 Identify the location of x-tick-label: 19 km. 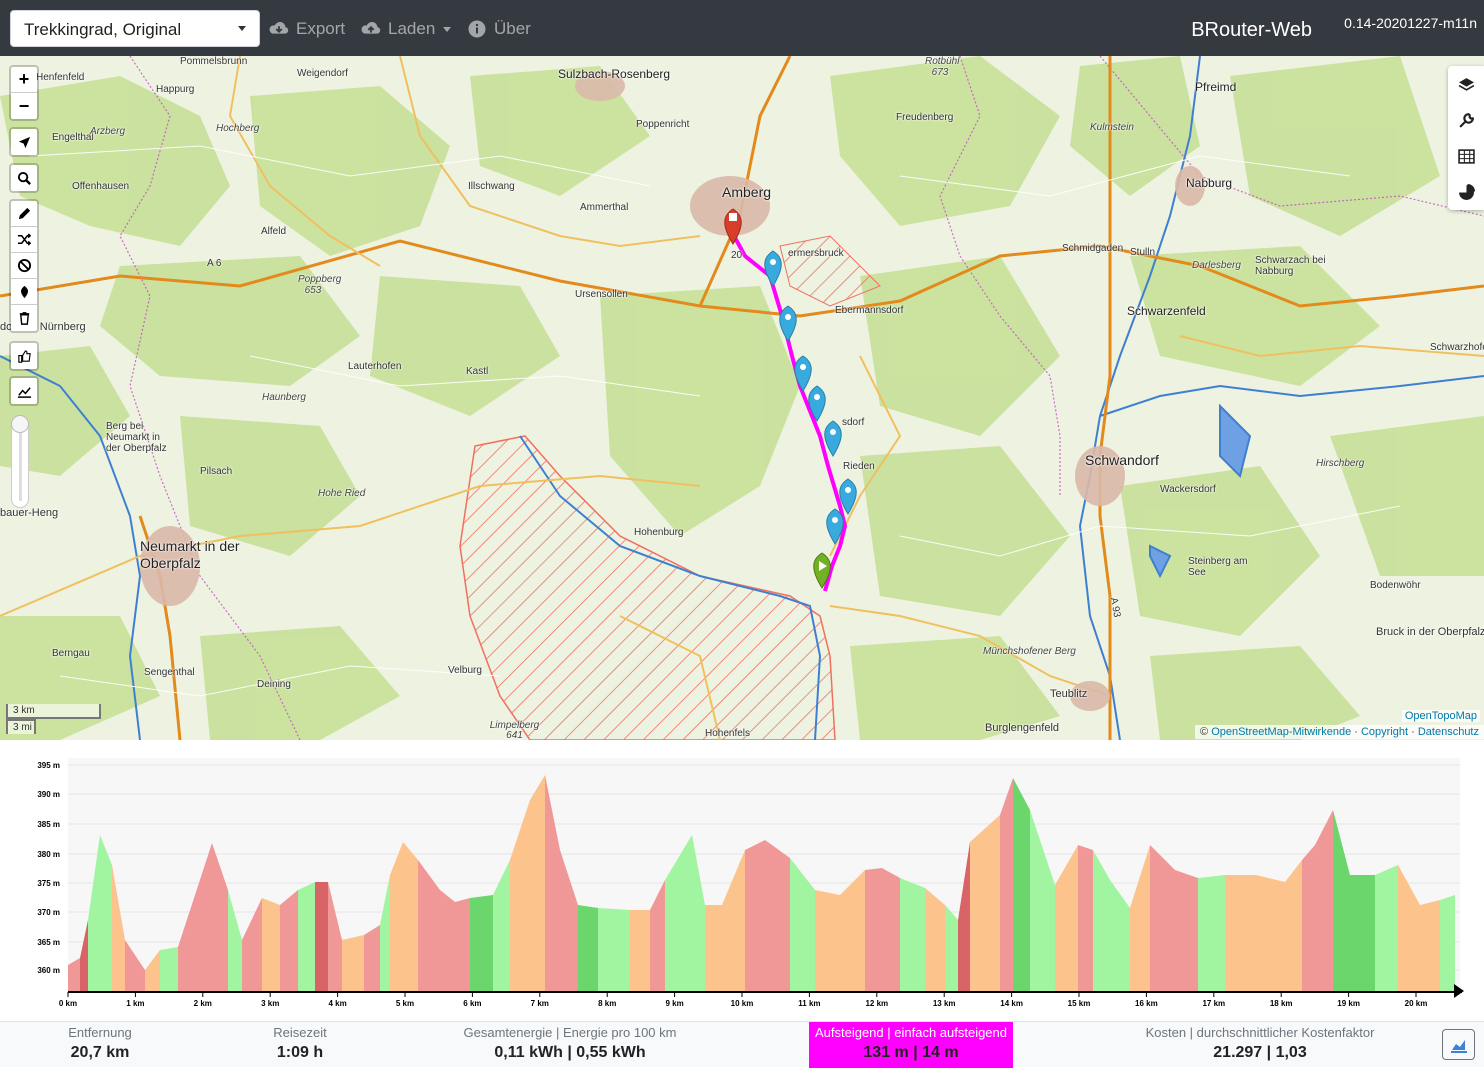
(1348, 1003).